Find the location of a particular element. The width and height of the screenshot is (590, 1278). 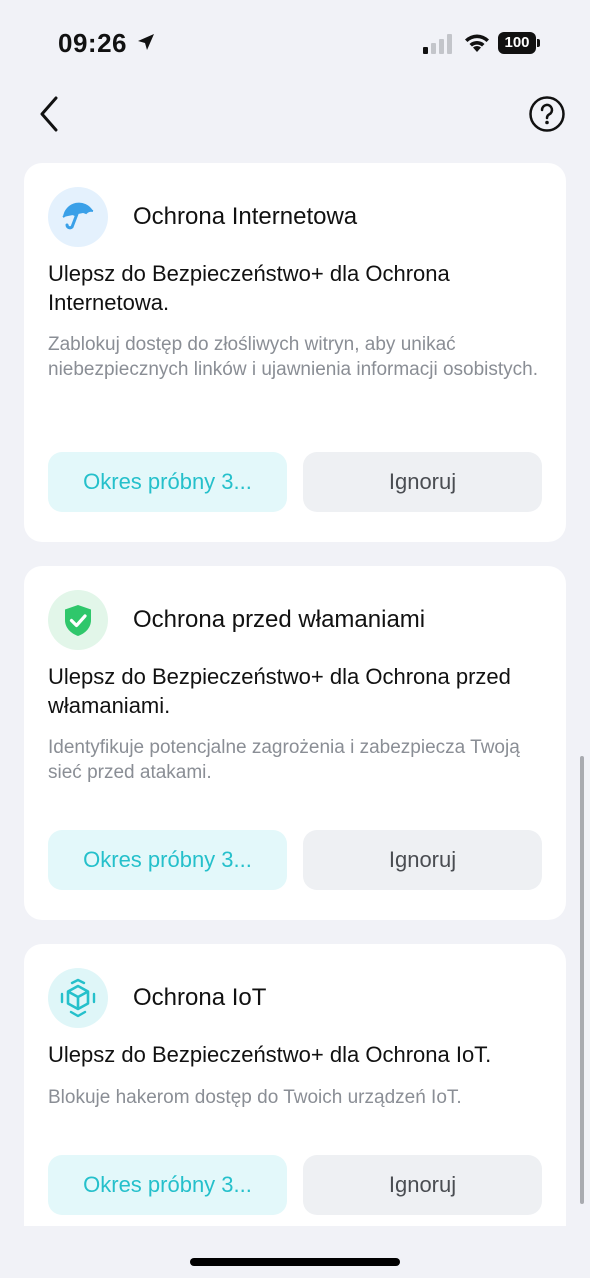

card-title: Ochrona przed włamaniami is located at coordinates (279, 619).